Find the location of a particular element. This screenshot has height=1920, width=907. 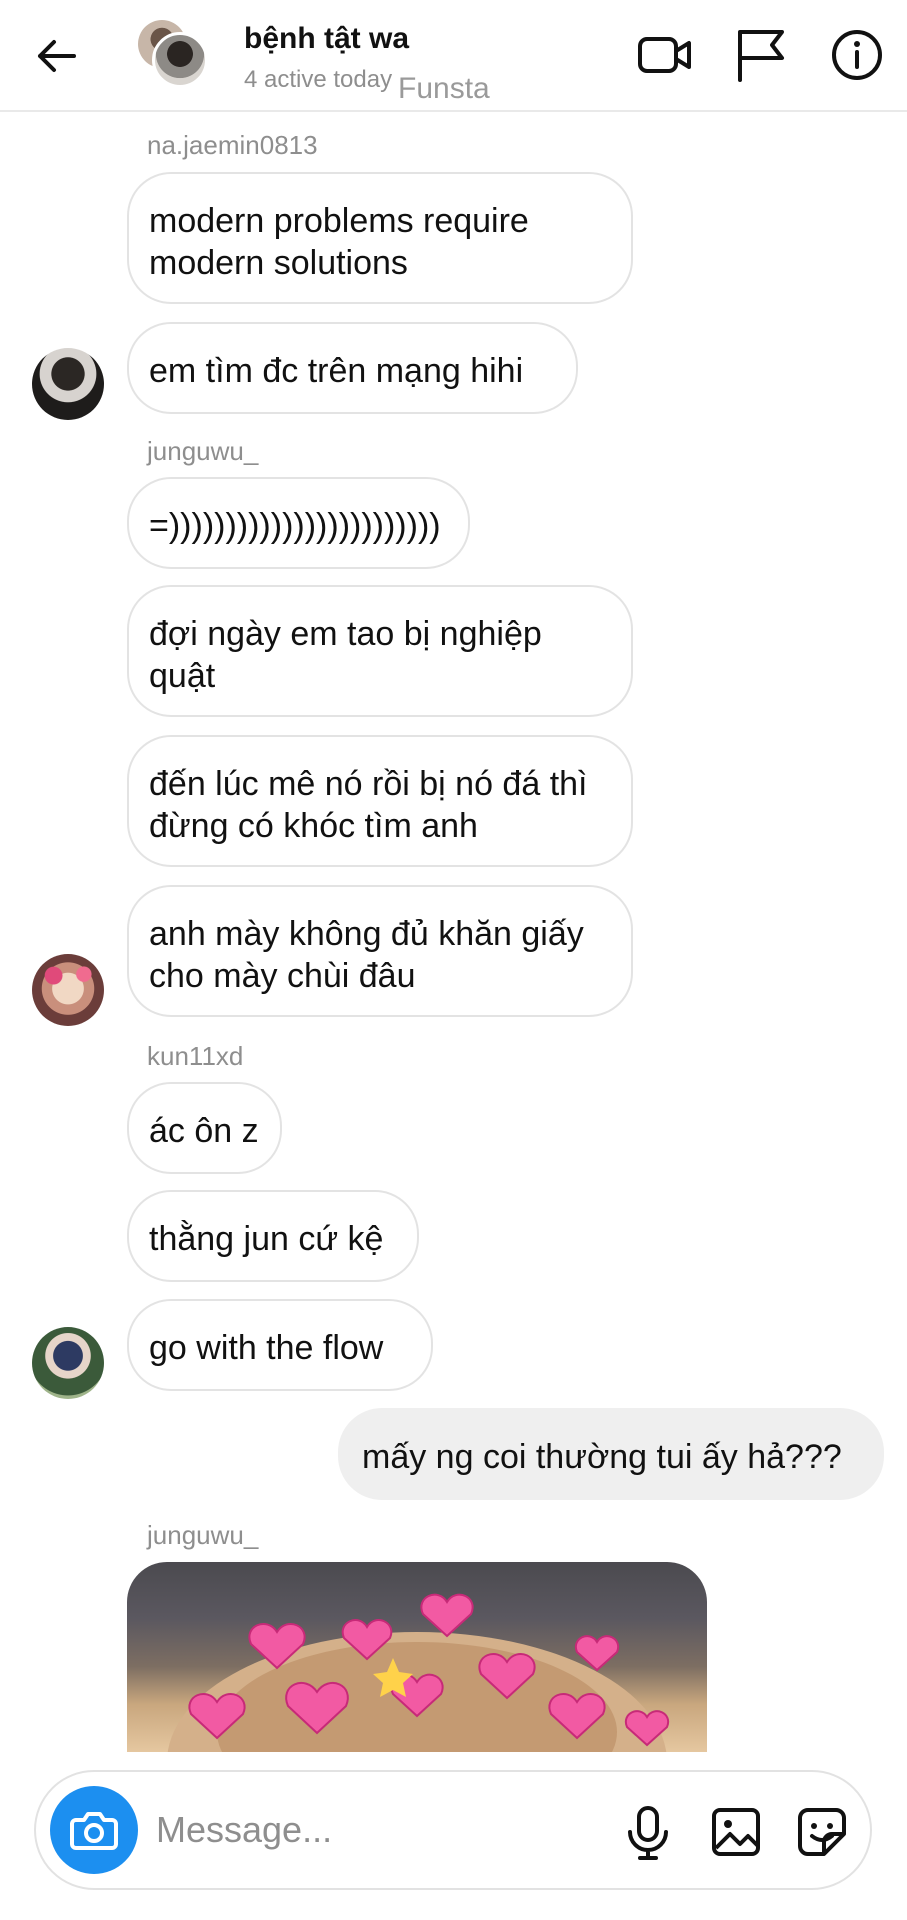

microphone-icon is located at coordinates (648, 1832).